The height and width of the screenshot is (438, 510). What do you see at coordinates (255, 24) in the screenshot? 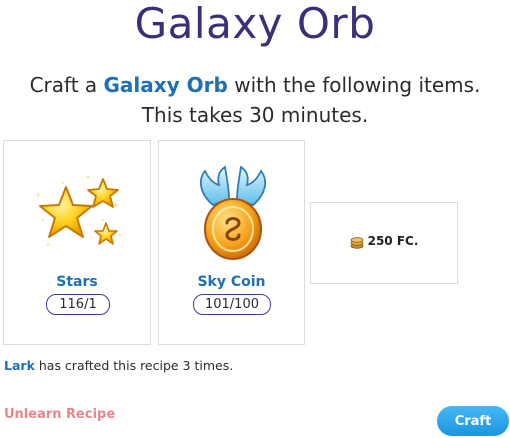
I see `page-title: Galaxy Orb` at bounding box center [255, 24].